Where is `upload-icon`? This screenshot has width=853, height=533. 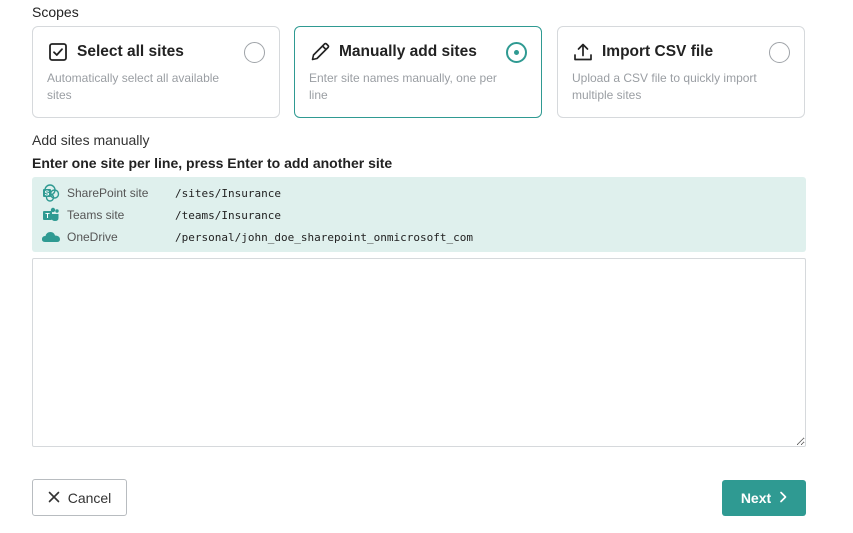 upload-icon is located at coordinates (583, 52).